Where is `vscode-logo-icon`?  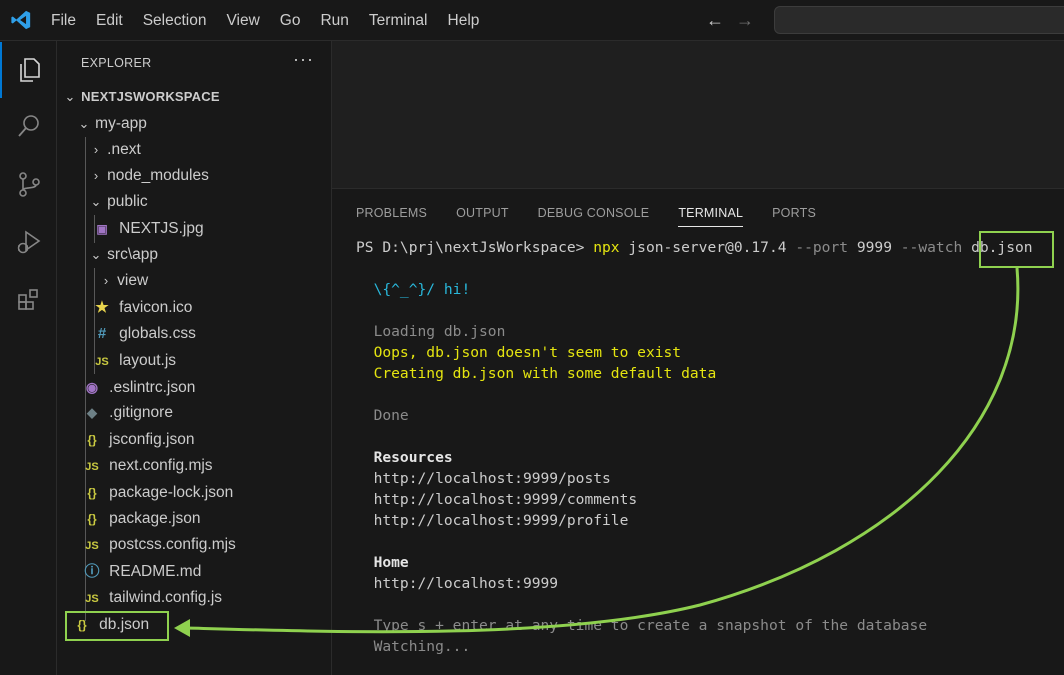 vscode-logo-icon is located at coordinates (21, 20).